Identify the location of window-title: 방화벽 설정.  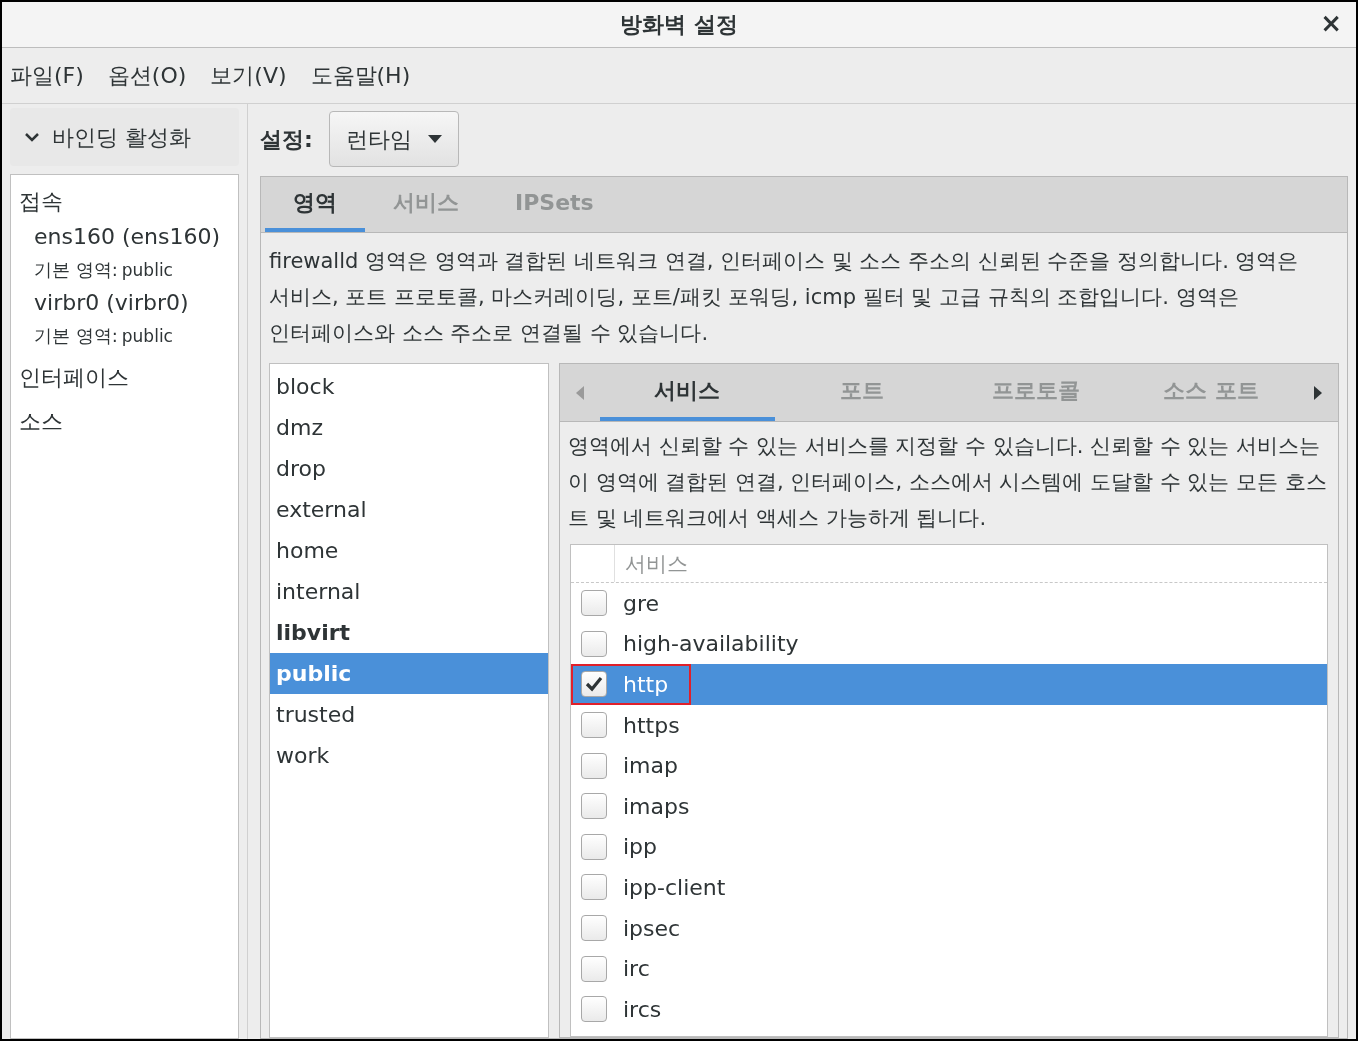
(679, 25).